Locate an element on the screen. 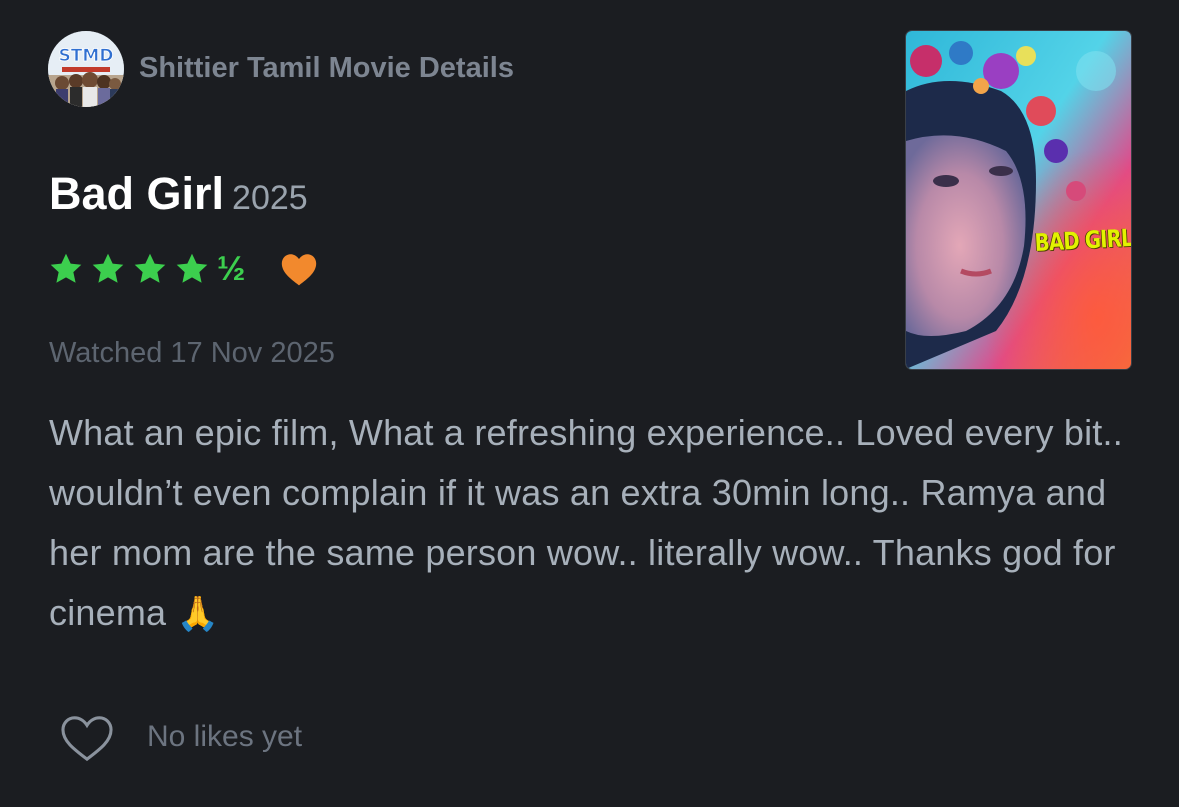 This screenshot has height=807, width=1179. film-heading: Bad Girl 2025 is located at coordinates (178, 194).